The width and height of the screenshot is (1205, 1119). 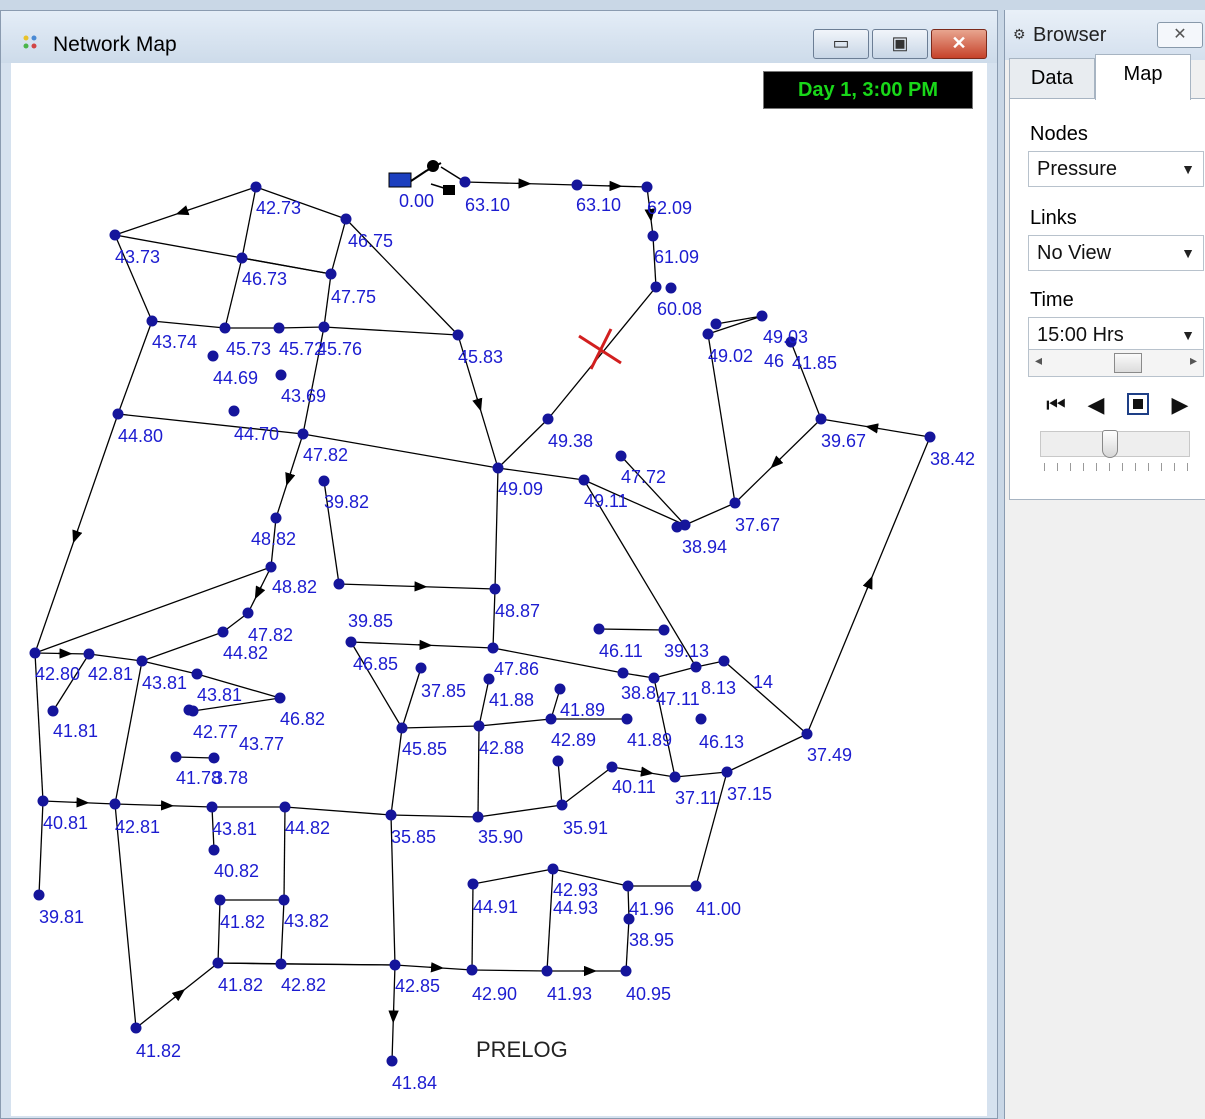 What do you see at coordinates (1116, 335) in the screenshot?
I see `time-select: 15:00 Hrs ▼` at bounding box center [1116, 335].